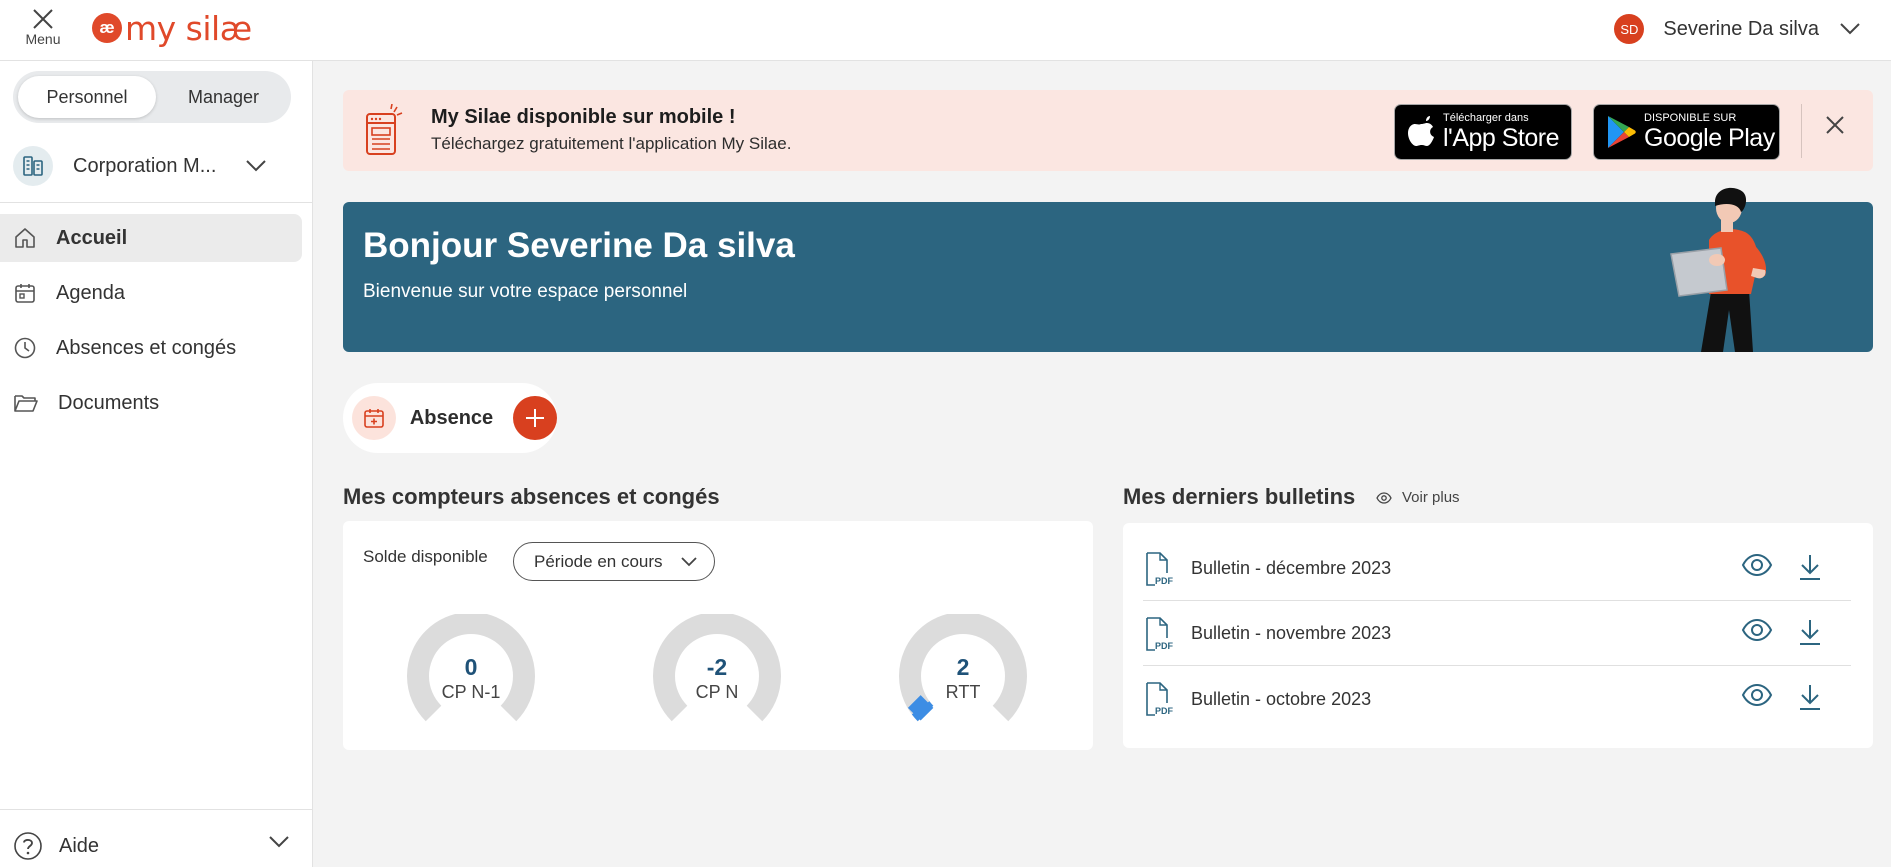 The width and height of the screenshot is (1891, 867). What do you see at coordinates (87, 97) in the screenshot?
I see `role-personnel-tab: Personnel` at bounding box center [87, 97].